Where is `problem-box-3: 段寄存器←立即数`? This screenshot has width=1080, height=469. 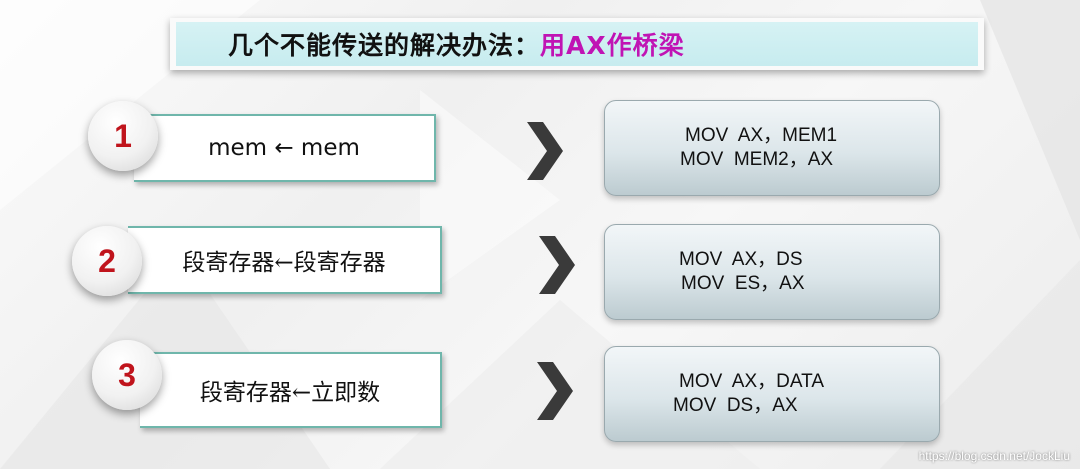
problem-box-3: 段寄存器←立即数 is located at coordinates (291, 390).